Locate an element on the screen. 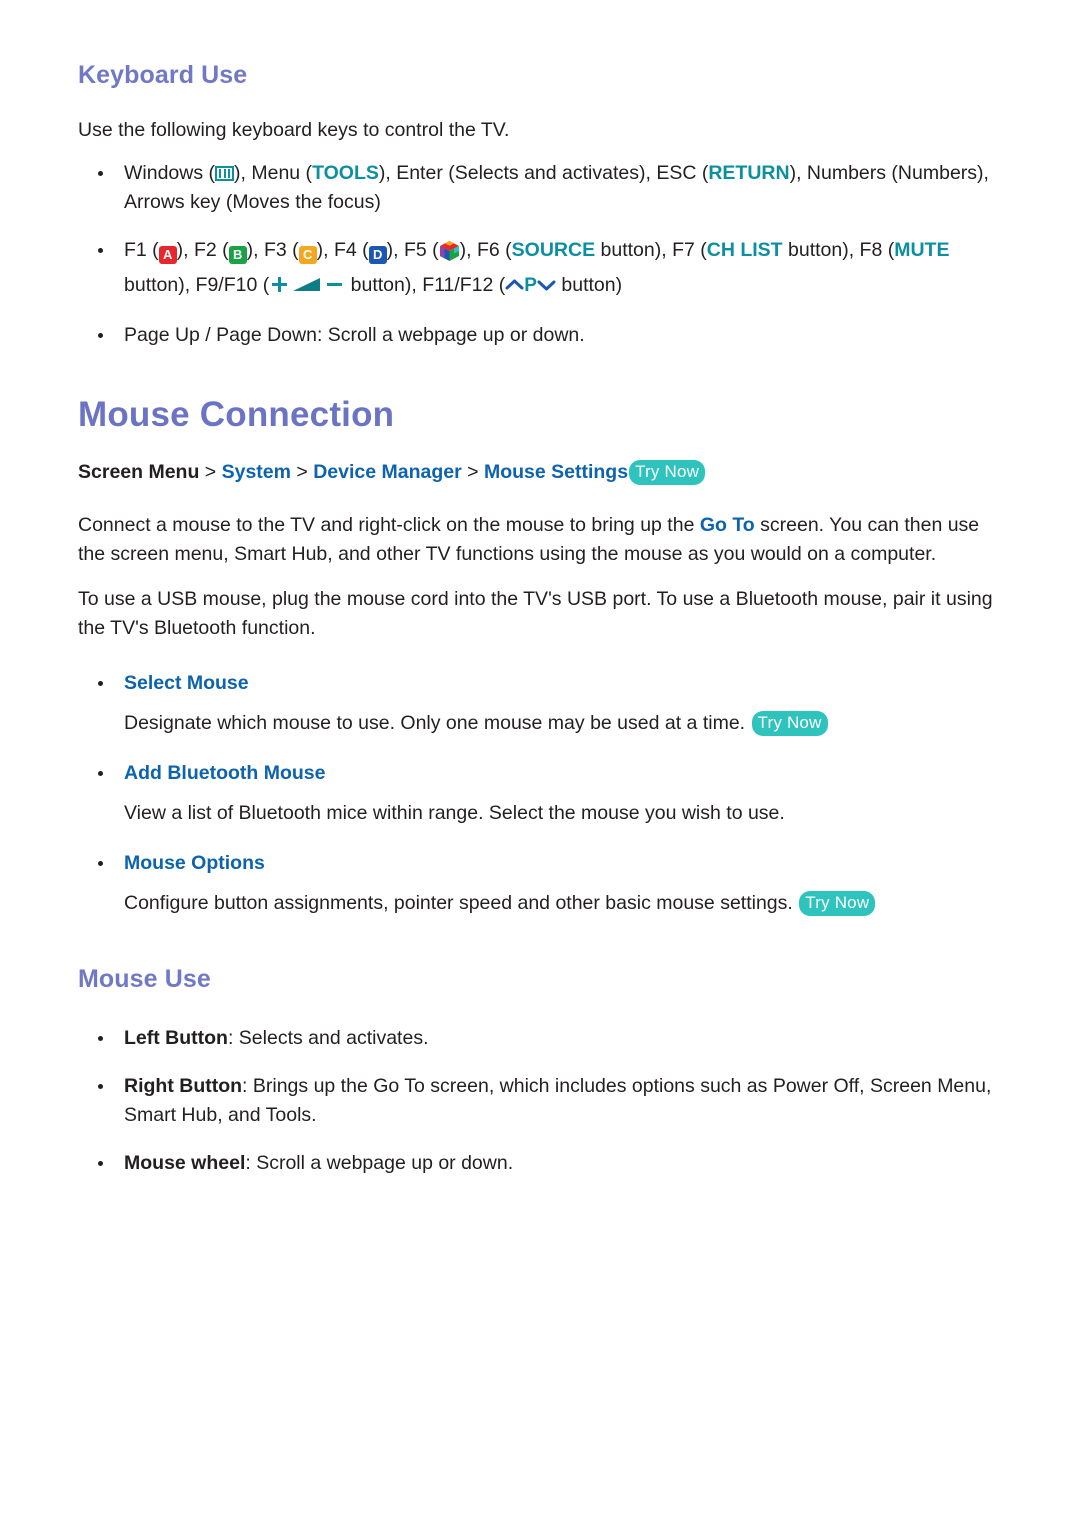  mute-key-label: MUTE is located at coordinates (922, 249).